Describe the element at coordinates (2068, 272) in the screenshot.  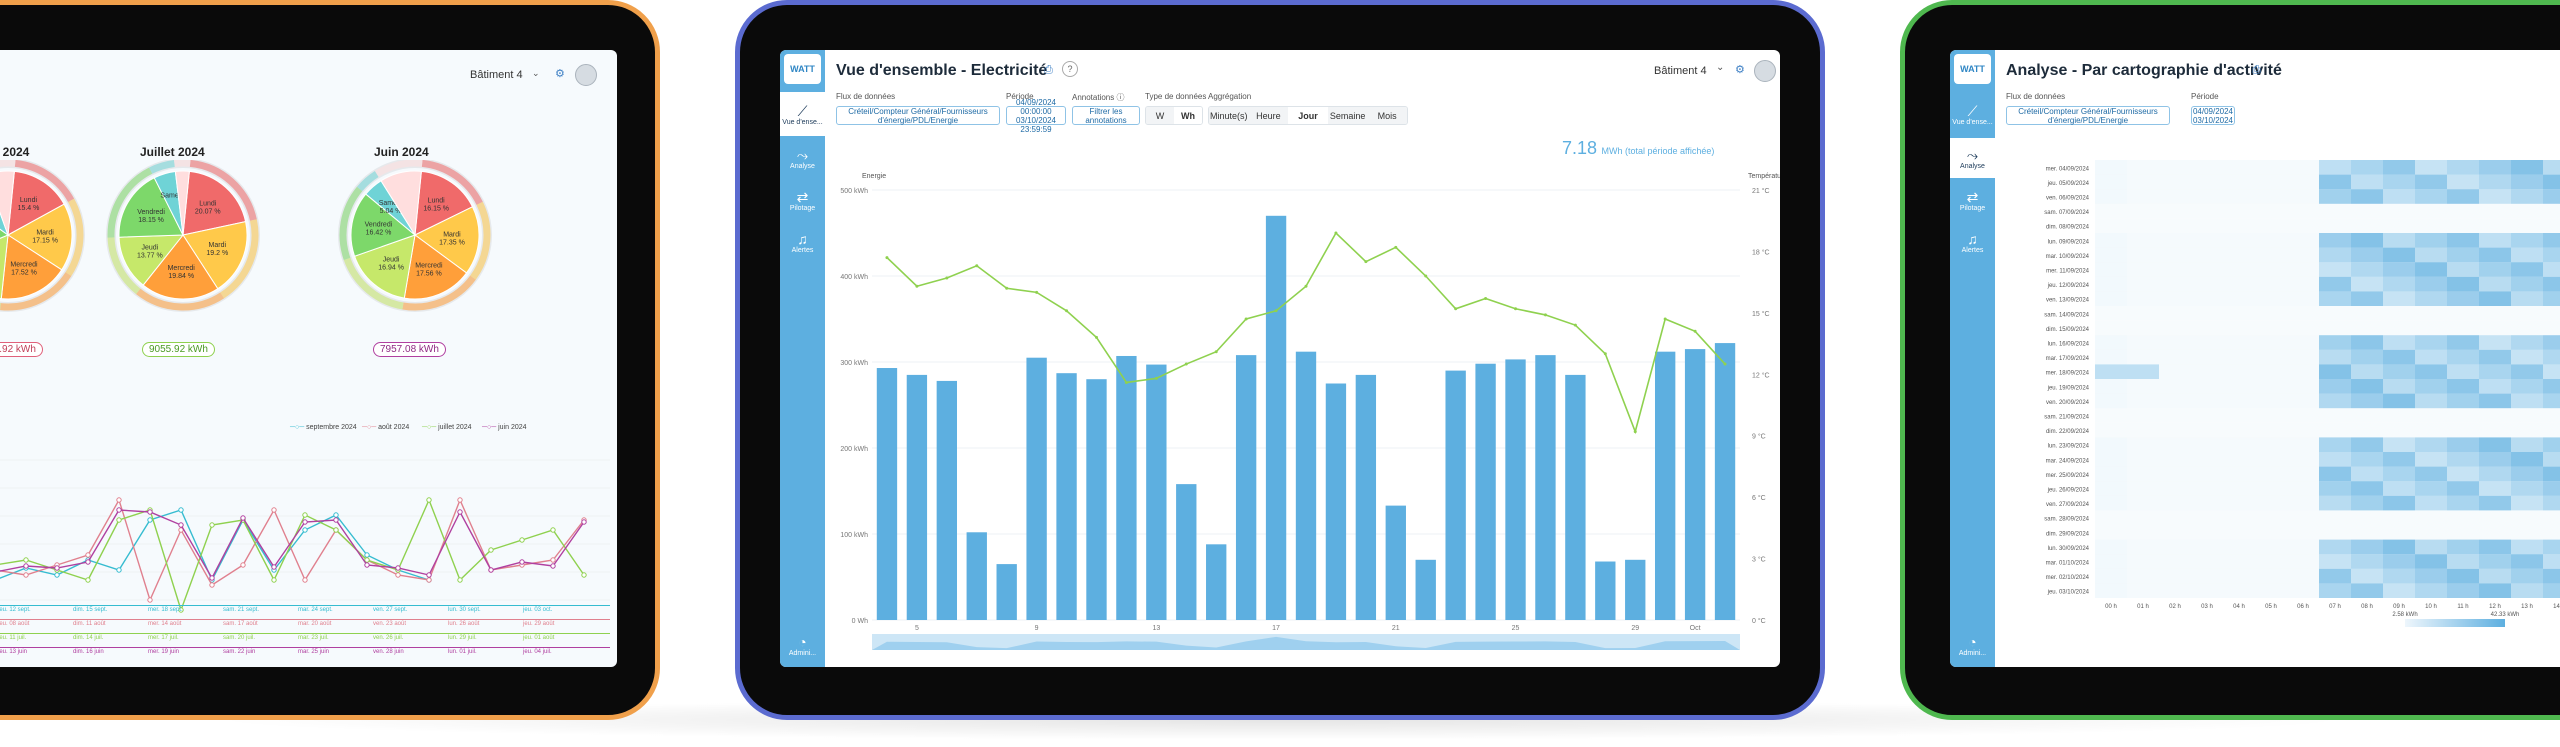
I see `heatmap-day-label: mer. 11/09/2024` at that location.